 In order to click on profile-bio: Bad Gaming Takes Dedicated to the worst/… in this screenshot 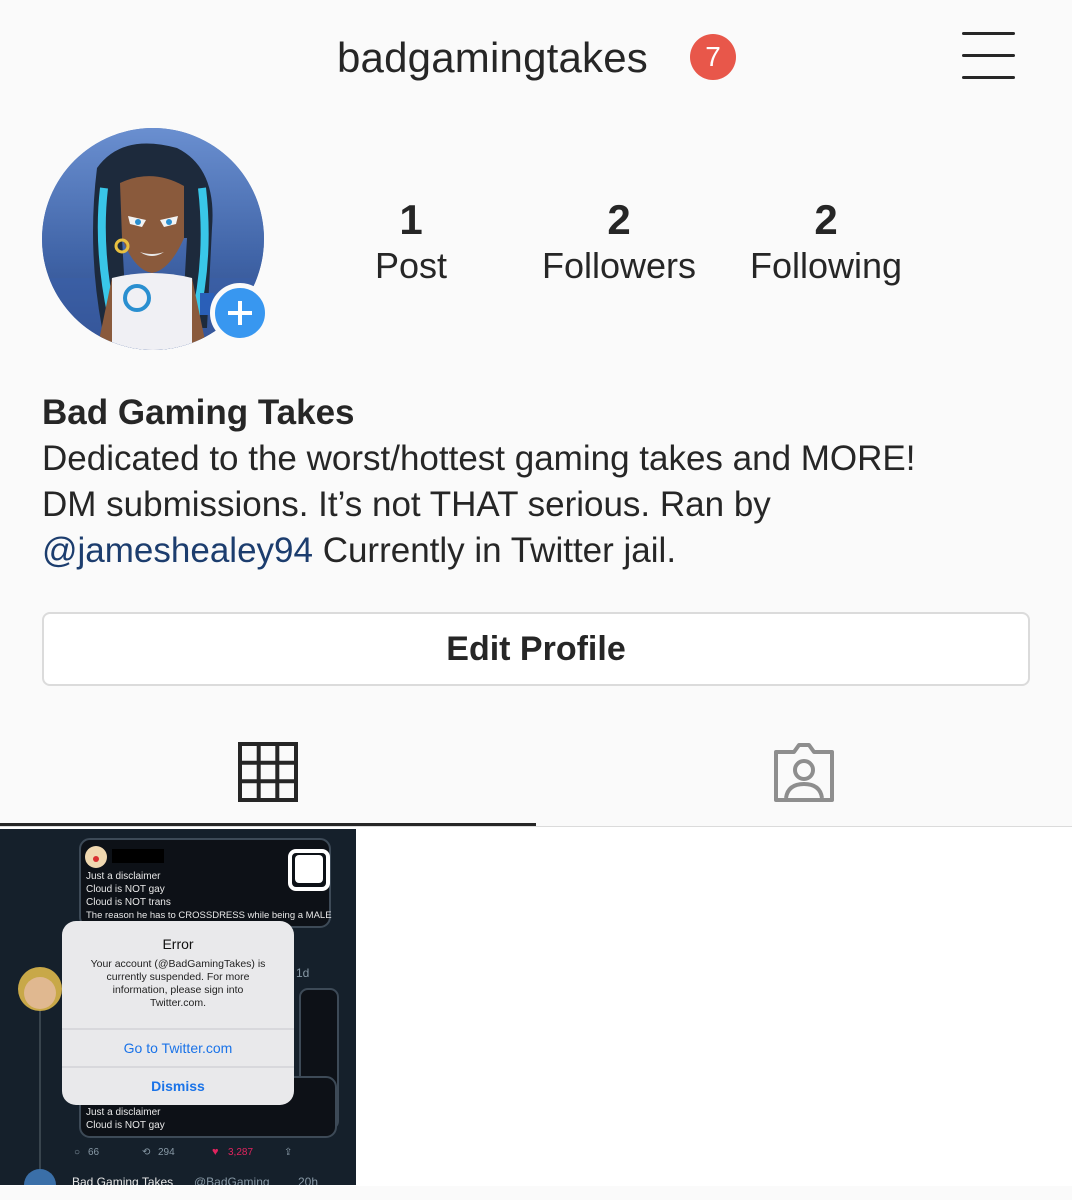, I will do `click(542, 482)`.